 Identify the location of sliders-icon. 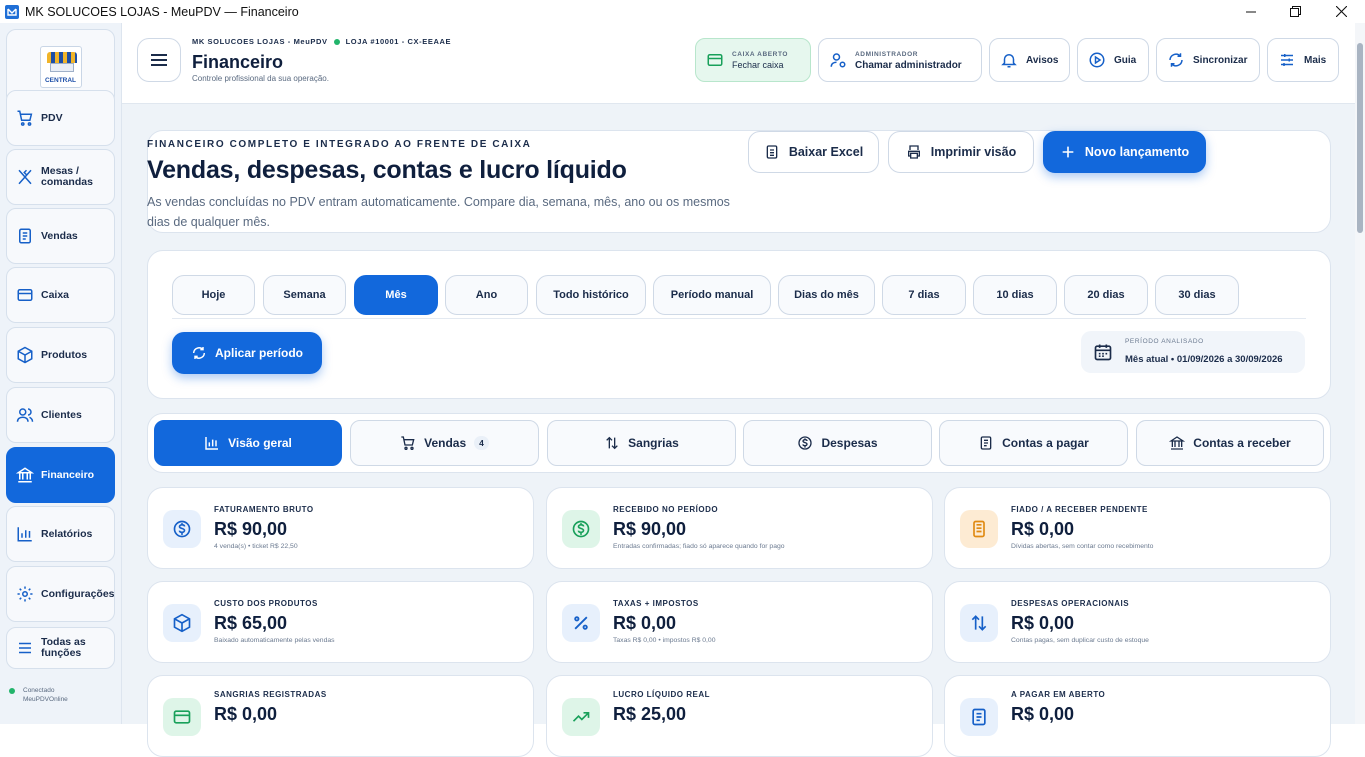
(1287, 60).